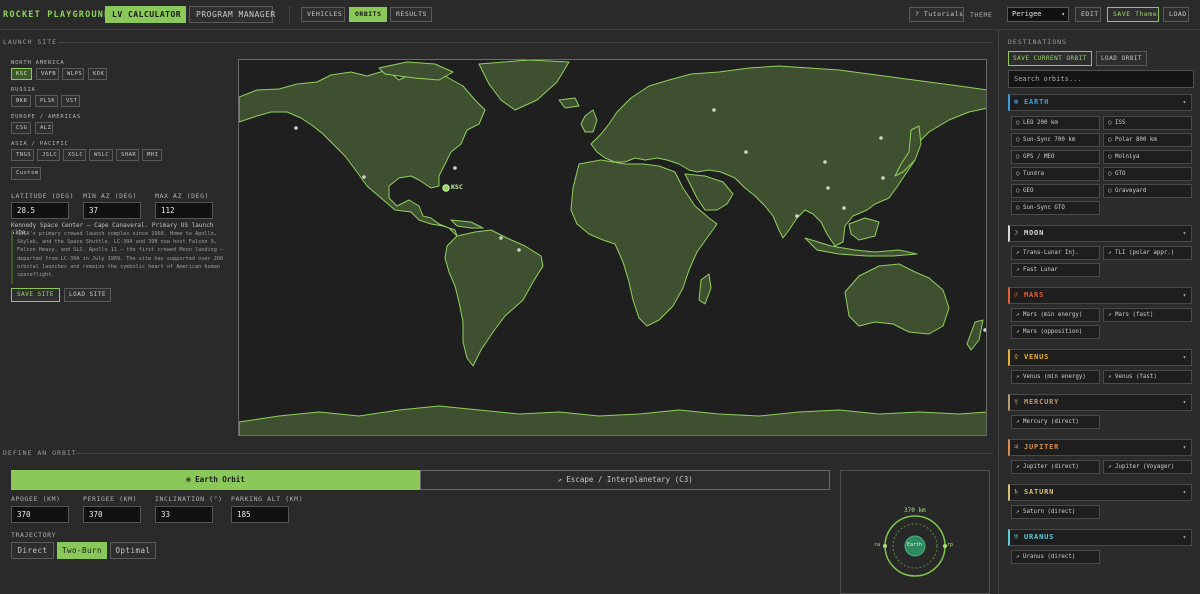  I want to click on escape-orbit-toggle: ↗ Escape / Interplanetary (C3), so click(625, 480).